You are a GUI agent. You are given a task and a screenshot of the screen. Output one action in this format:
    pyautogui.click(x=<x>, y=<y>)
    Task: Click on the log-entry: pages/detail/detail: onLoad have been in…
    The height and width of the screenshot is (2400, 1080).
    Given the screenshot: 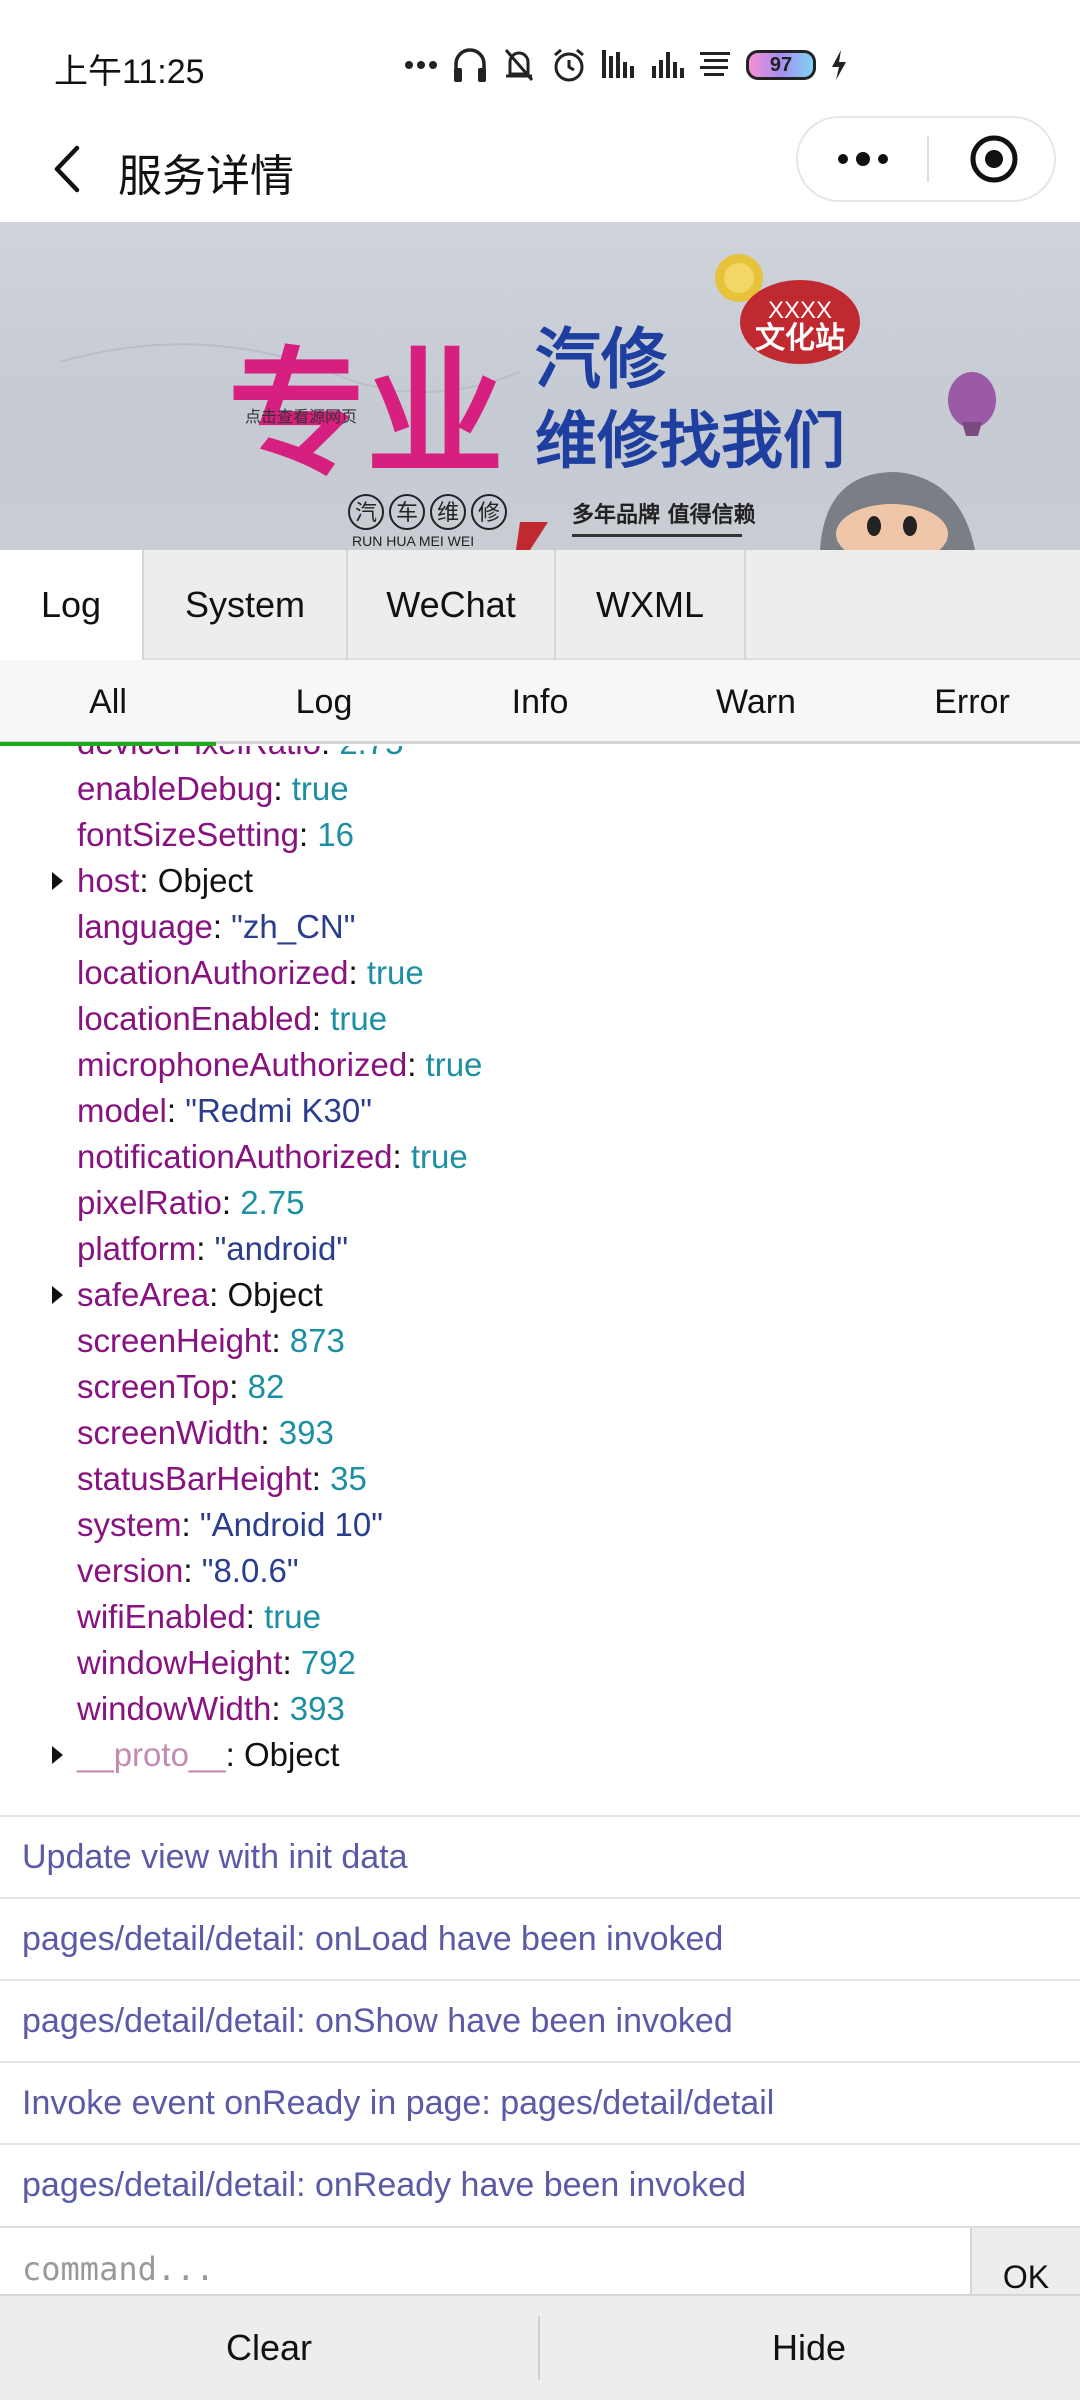 What is the action you would take?
    pyautogui.click(x=540, y=1938)
    